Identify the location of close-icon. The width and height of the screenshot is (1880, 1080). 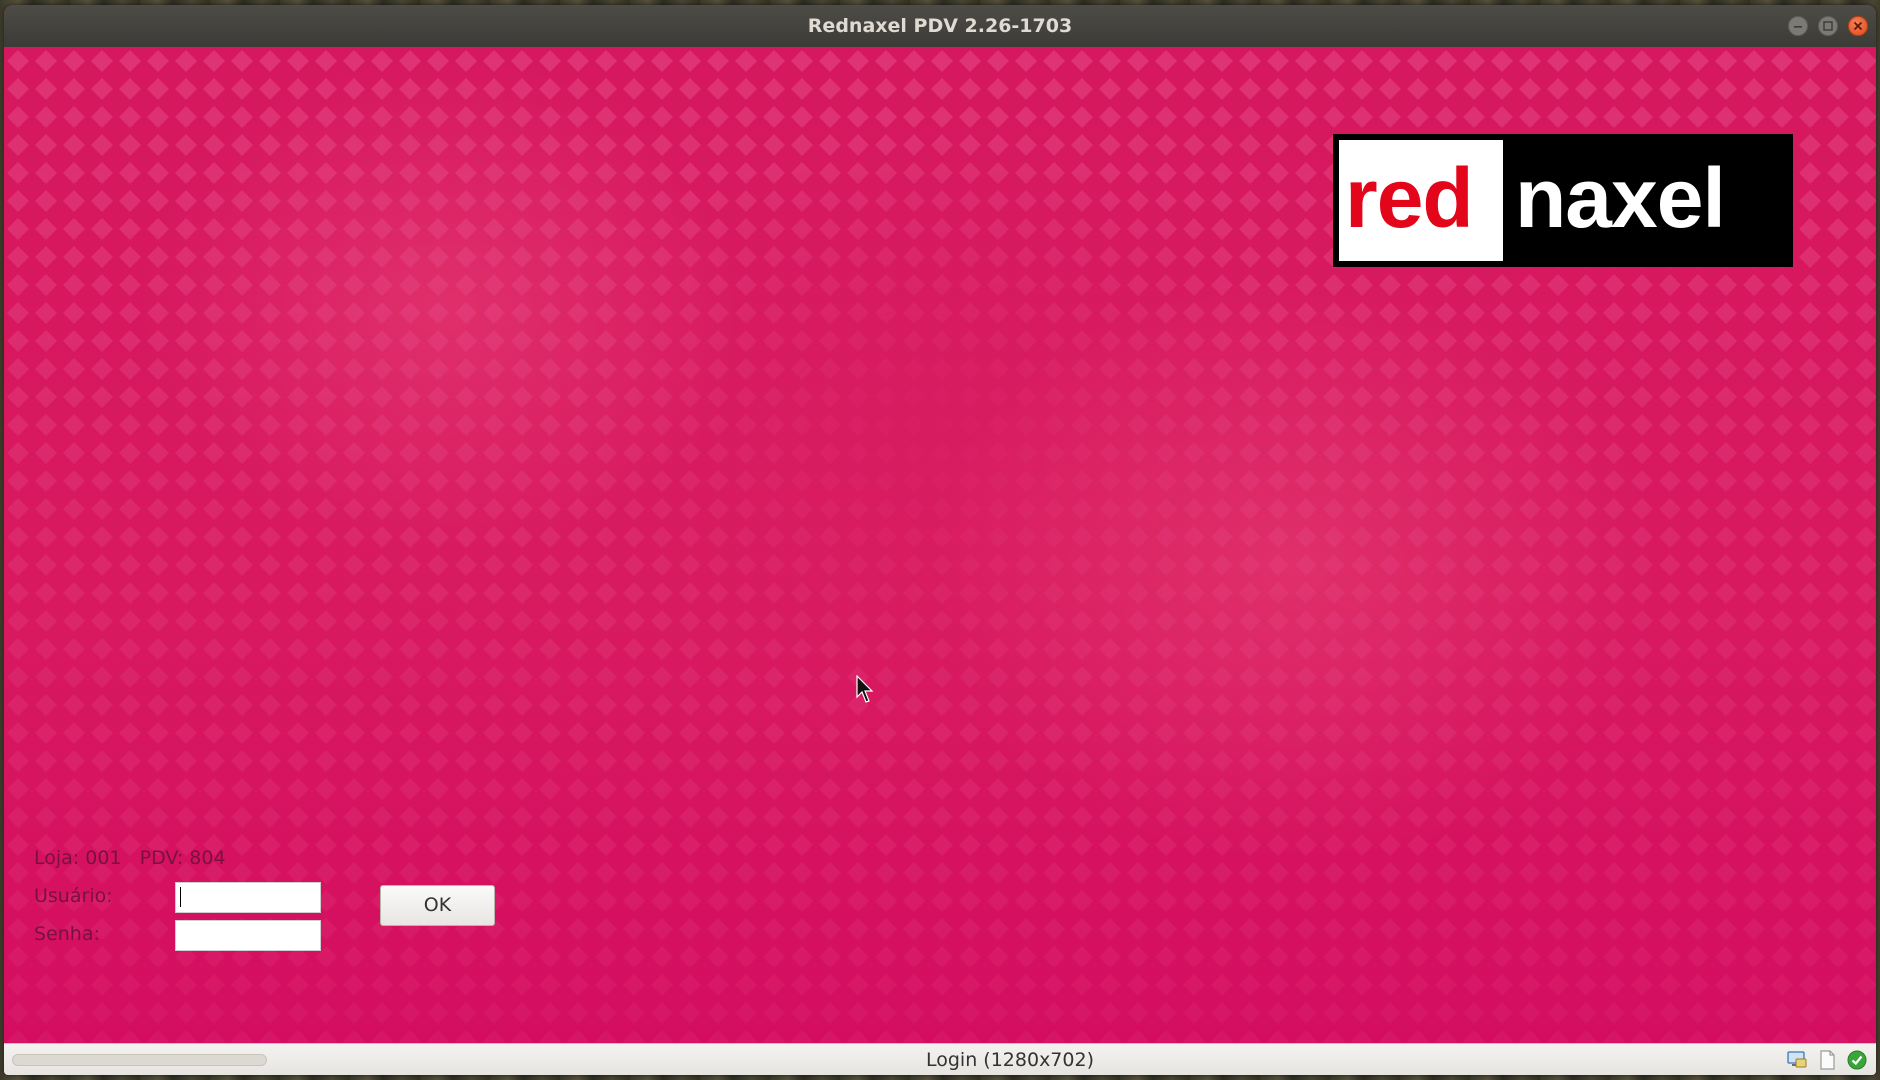
(1858, 26).